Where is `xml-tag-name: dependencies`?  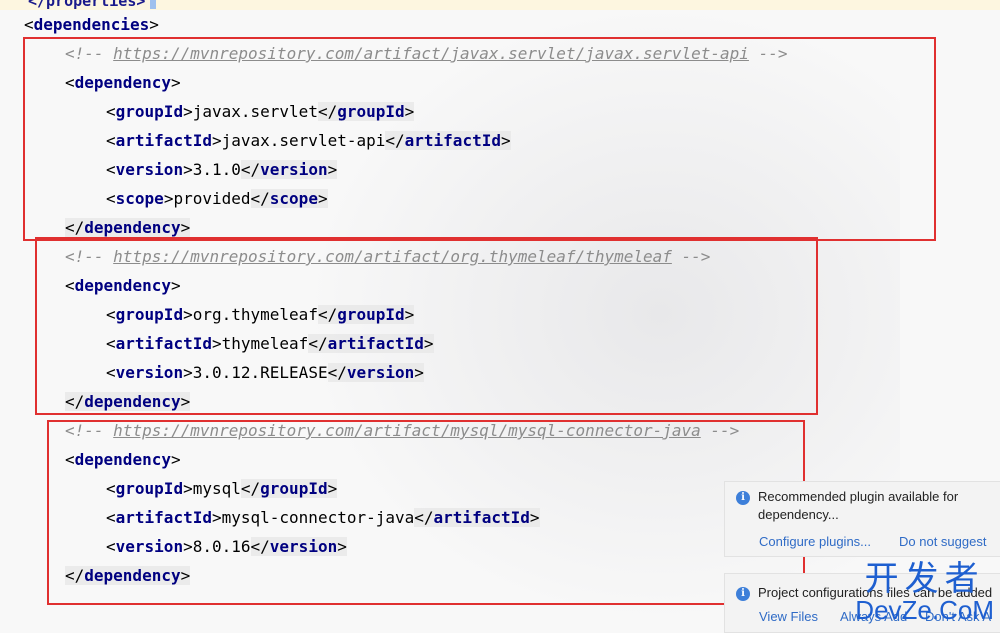 xml-tag-name: dependencies is located at coordinates (91, 24).